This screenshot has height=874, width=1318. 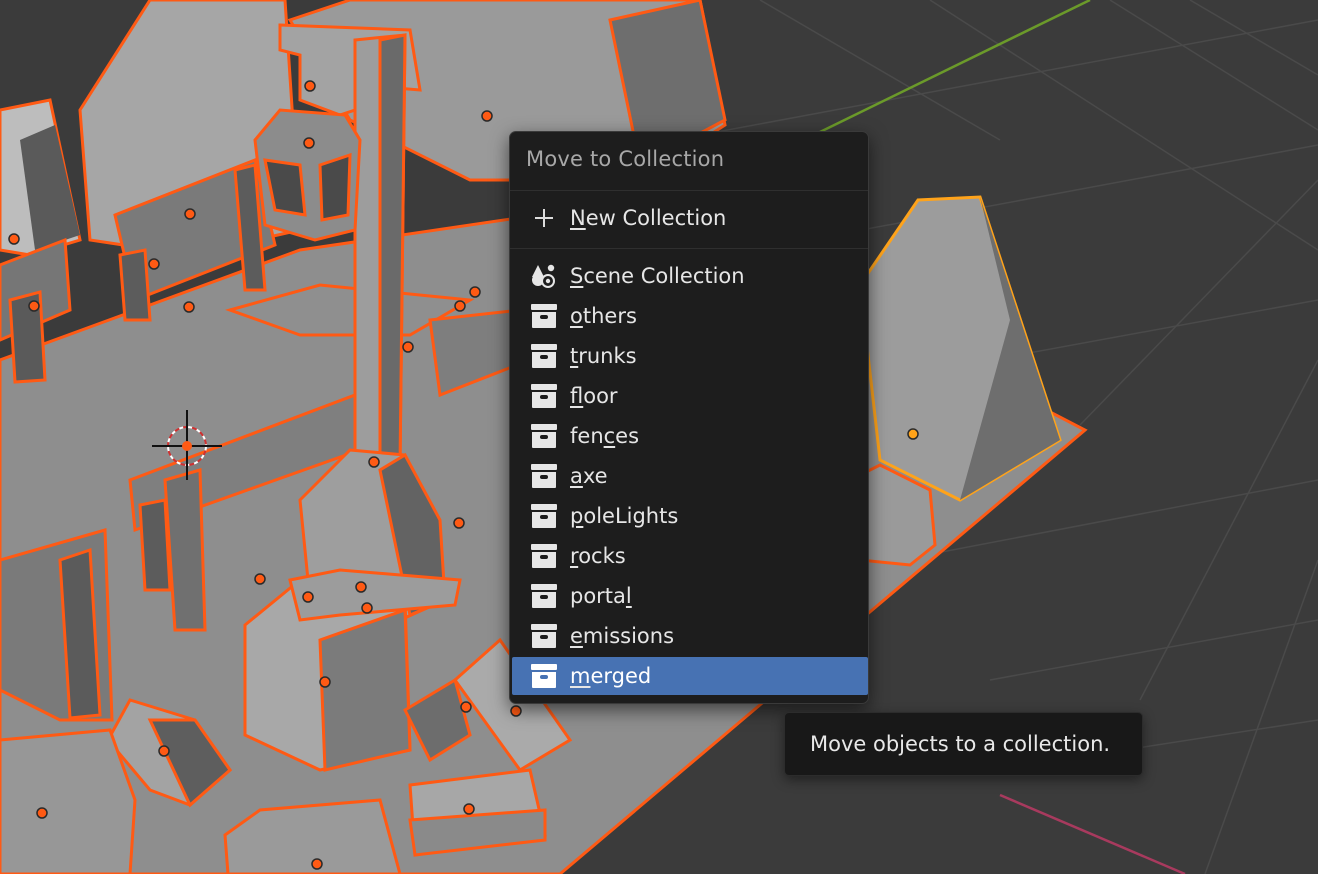 What do you see at coordinates (594, 396) in the screenshot?
I see `menu-item-label: floor` at bounding box center [594, 396].